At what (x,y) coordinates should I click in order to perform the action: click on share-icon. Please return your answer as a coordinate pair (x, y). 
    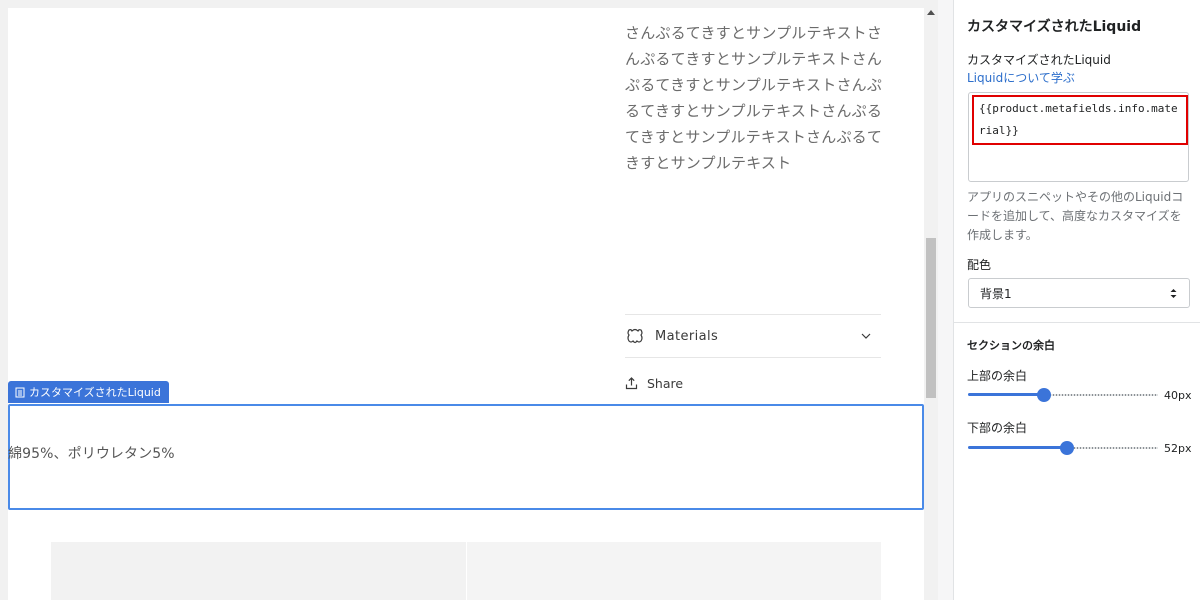
    Looking at the image, I should click on (631, 382).